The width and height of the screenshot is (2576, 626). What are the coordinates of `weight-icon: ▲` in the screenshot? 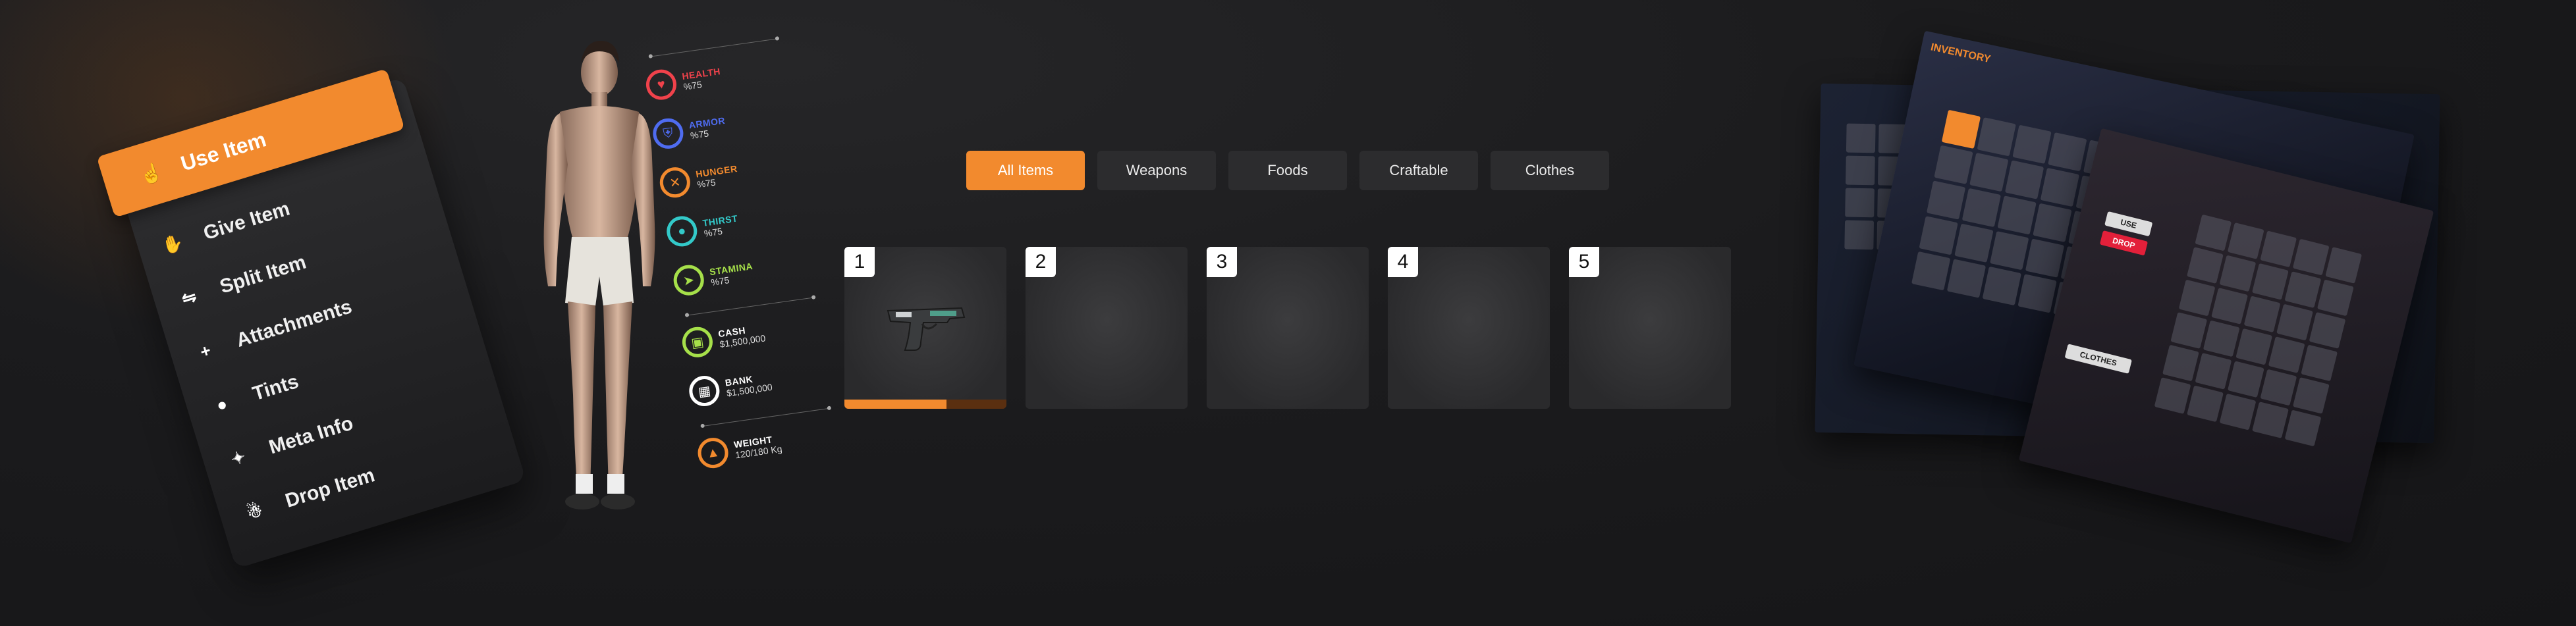 It's located at (713, 453).